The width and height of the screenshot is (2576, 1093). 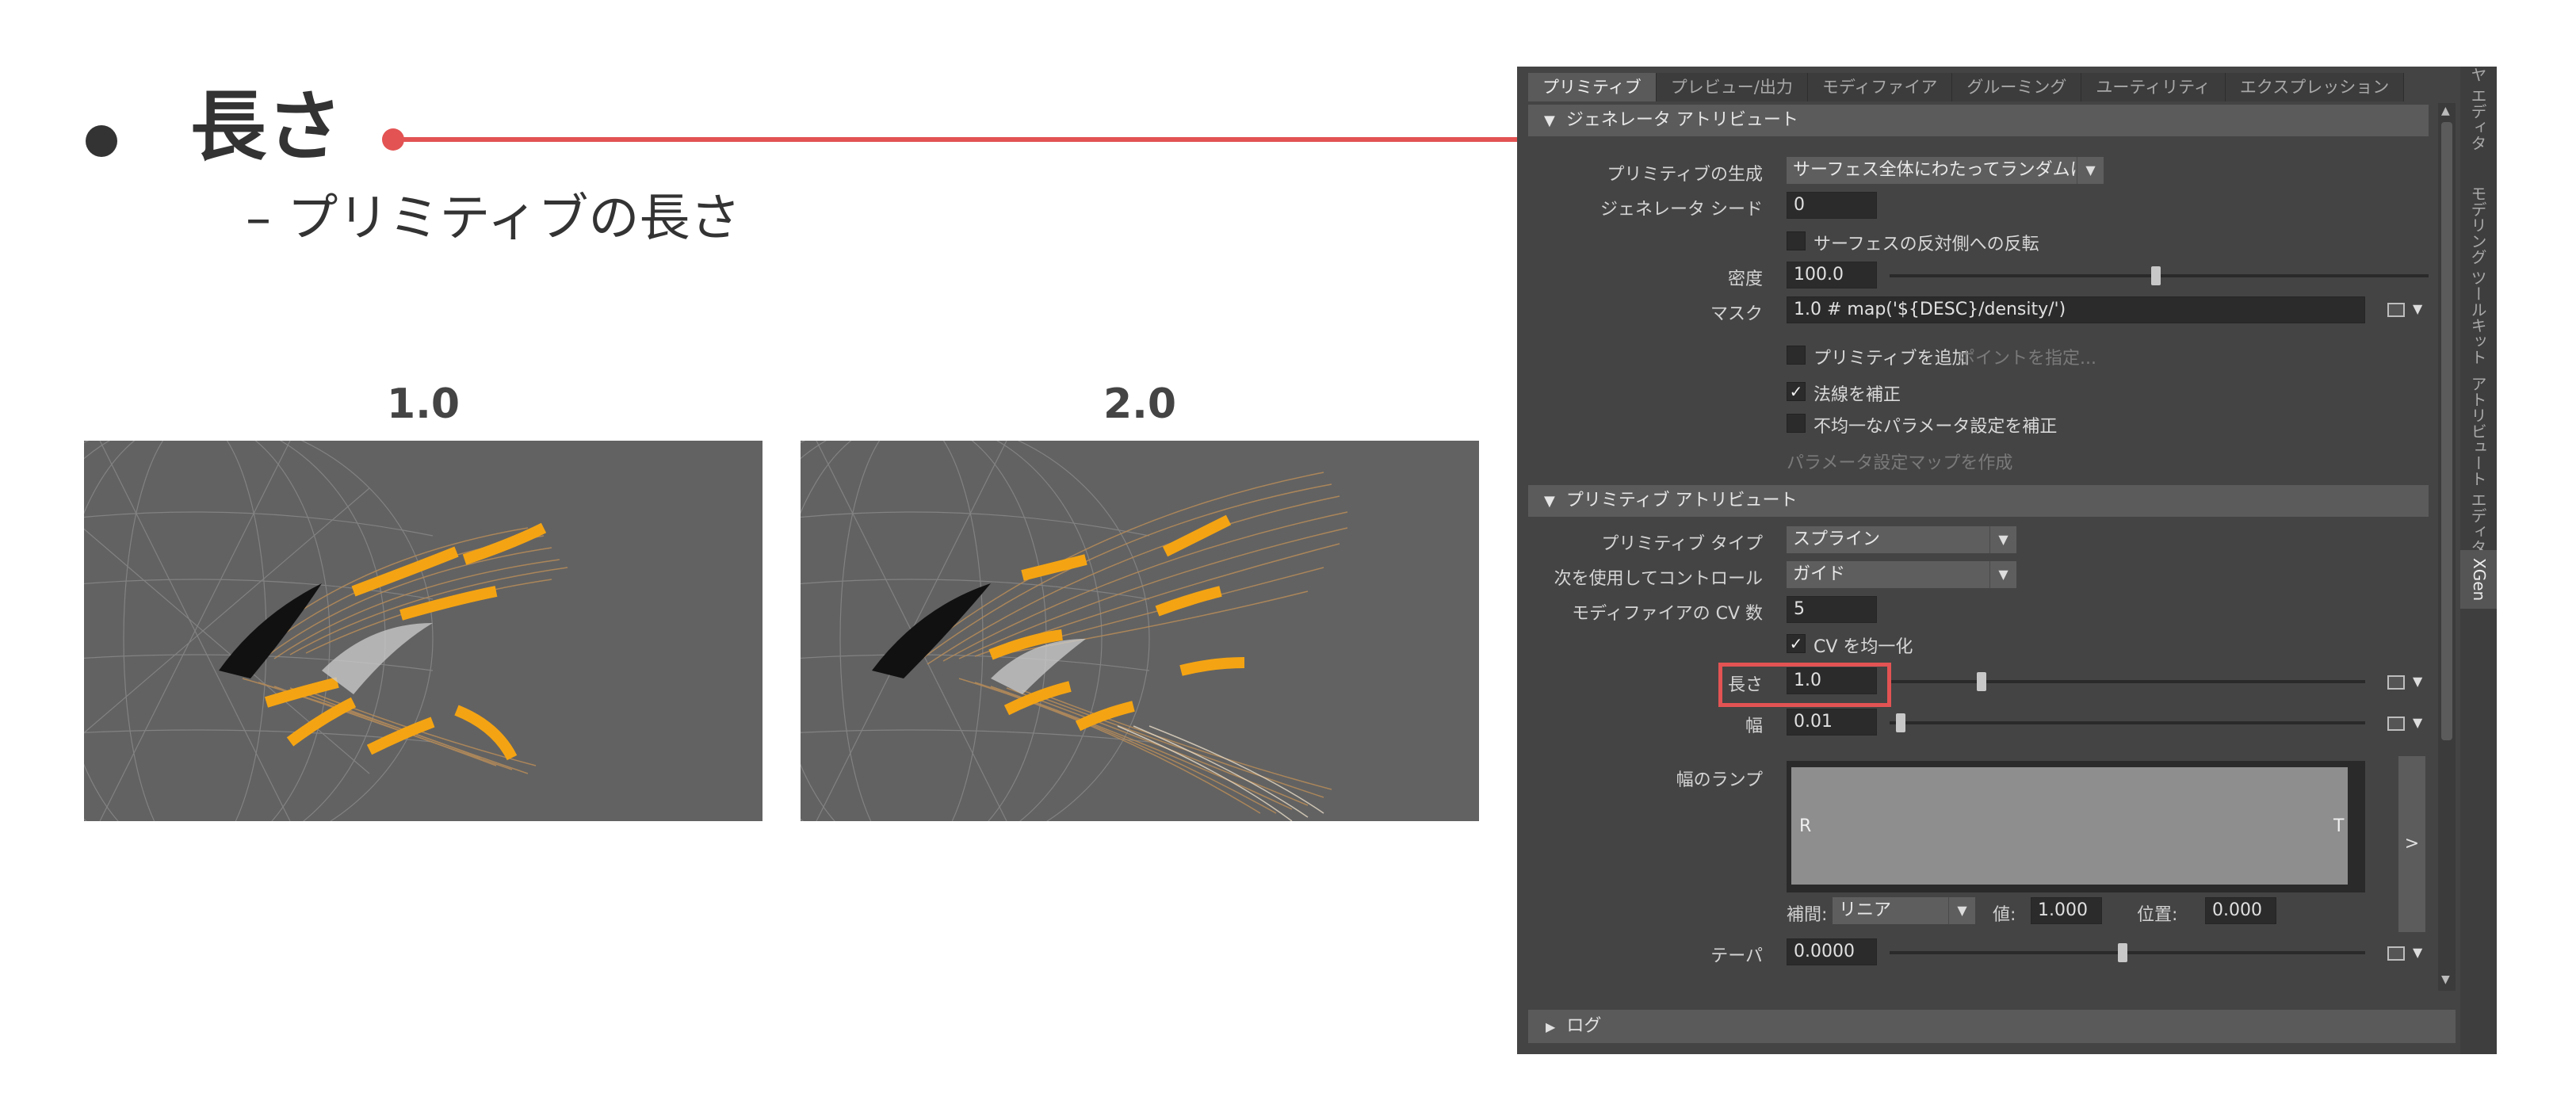 I want to click on seed-field: 0, so click(x=1832, y=205).